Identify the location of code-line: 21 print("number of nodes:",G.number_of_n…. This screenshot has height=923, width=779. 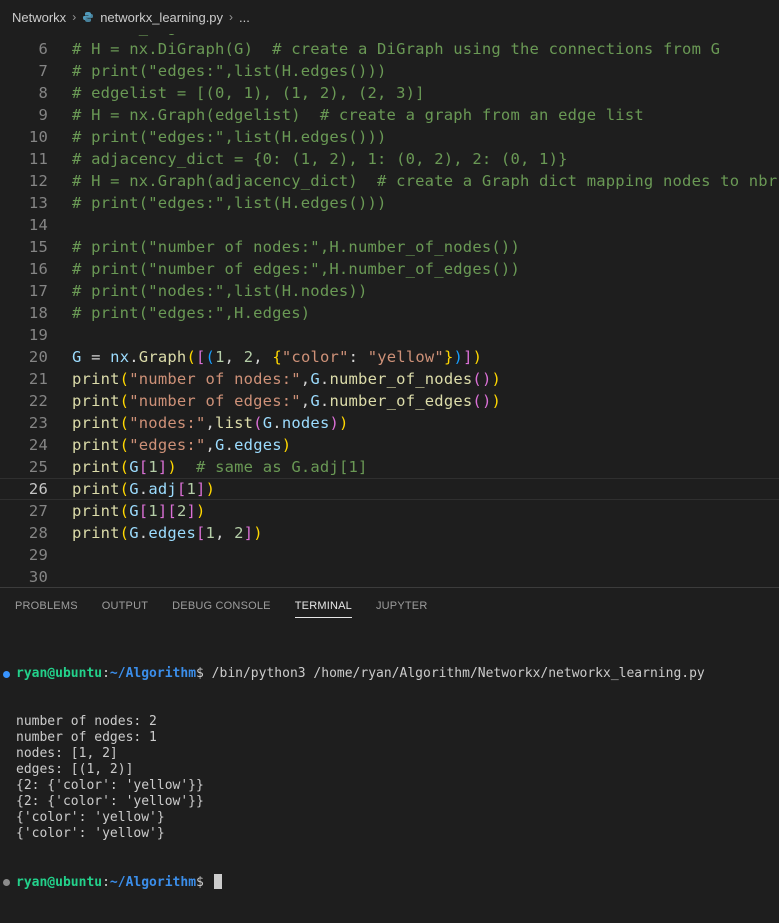
(389, 379).